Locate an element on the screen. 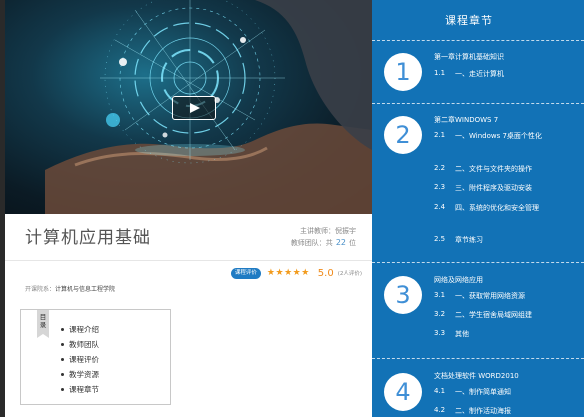 The image size is (584, 417). lesson-item: 2.1 一、Windows 7桌面个性化 is located at coordinates (500, 136).